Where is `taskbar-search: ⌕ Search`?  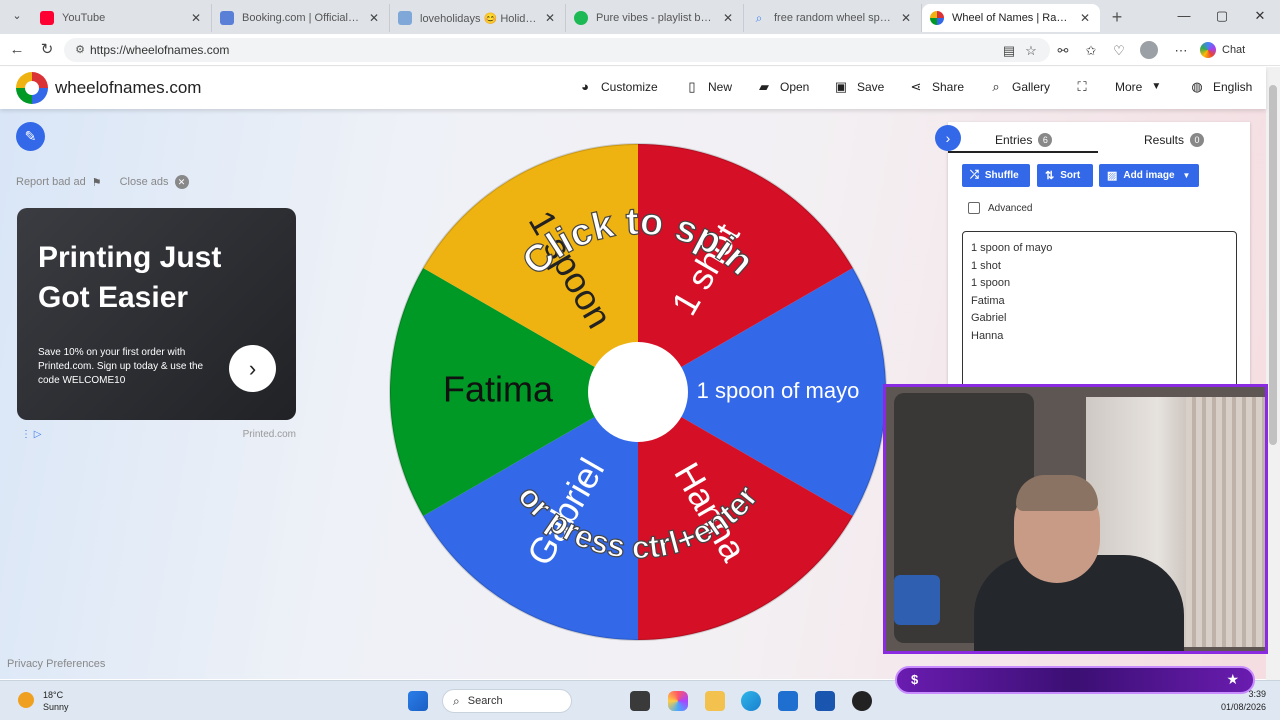 taskbar-search: ⌕ Search is located at coordinates (507, 701).